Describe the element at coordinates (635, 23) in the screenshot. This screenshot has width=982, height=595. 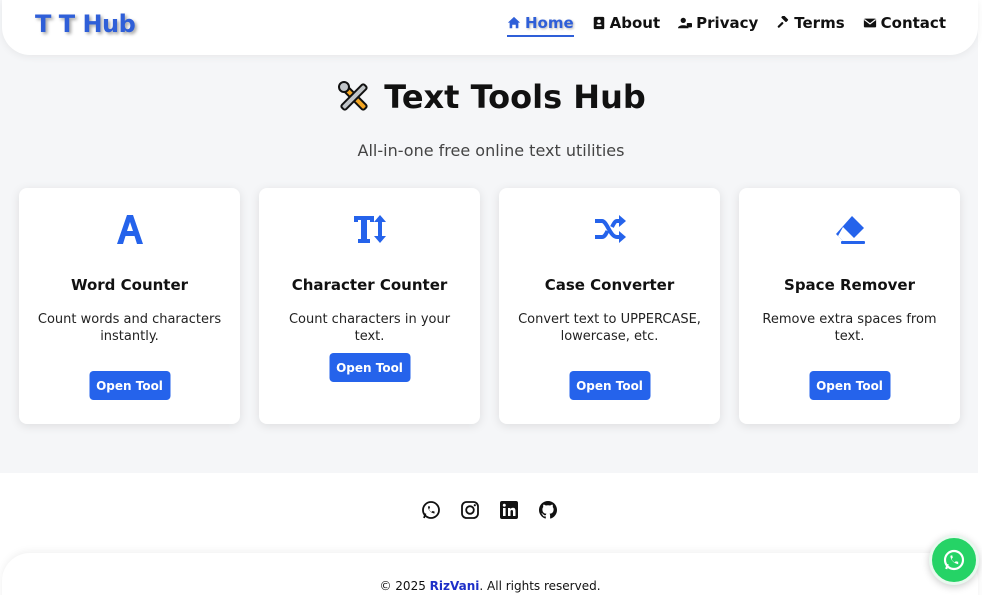
I see `nav-about-label: About` at that location.